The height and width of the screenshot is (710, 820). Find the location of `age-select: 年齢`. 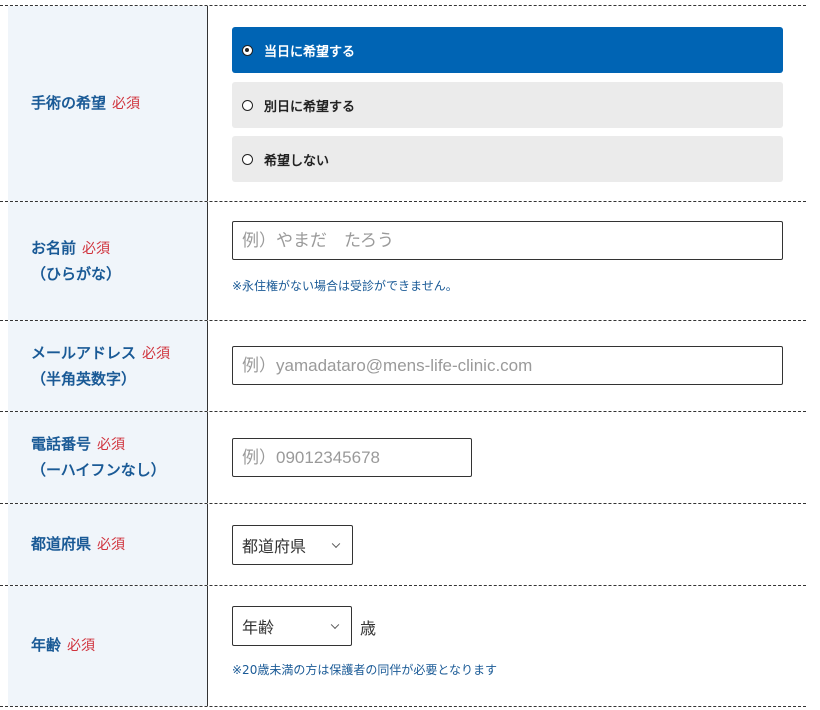

age-select: 年齢 is located at coordinates (292, 626).